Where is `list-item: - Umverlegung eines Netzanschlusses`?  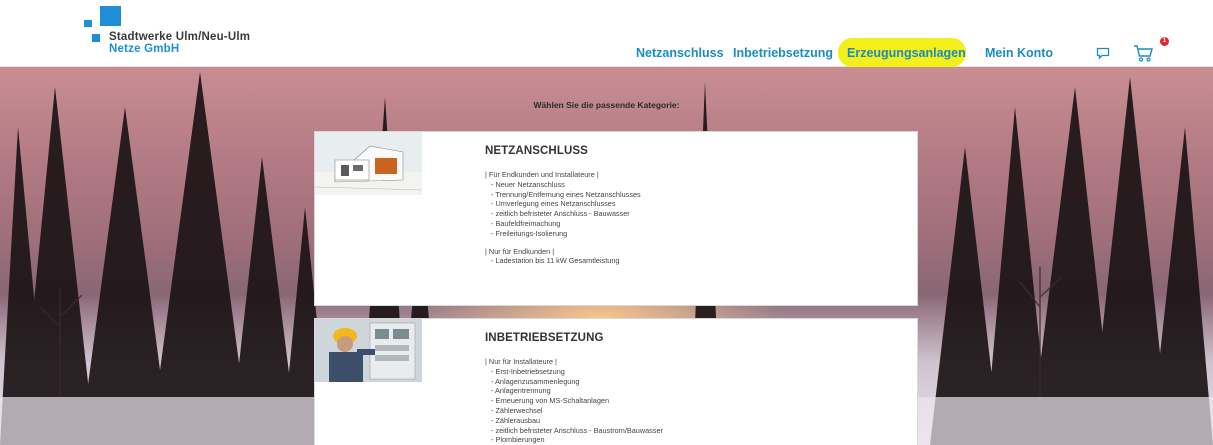
list-item: - Umverlegung eines Netzanschlusses is located at coordinates (553, 204).